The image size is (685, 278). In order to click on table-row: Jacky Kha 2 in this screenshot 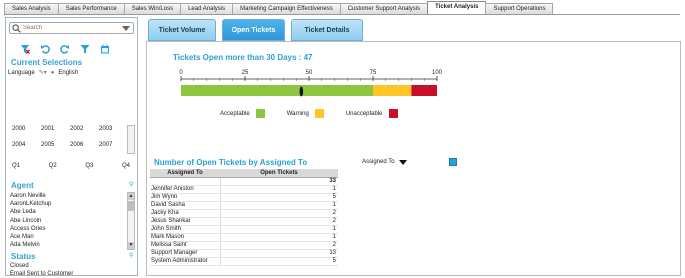, I will do `click(244, 213)`.